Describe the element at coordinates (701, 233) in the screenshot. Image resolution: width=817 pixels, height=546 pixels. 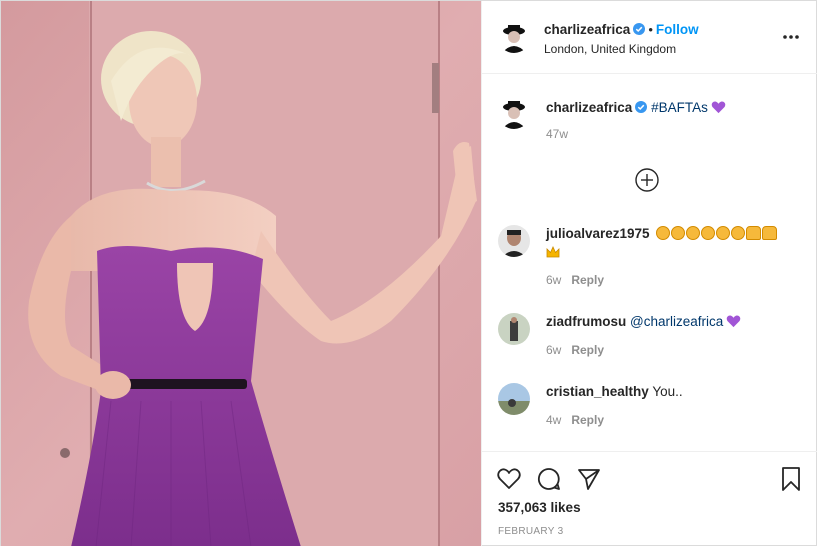
I see `clap-emoji-icon` at that location.